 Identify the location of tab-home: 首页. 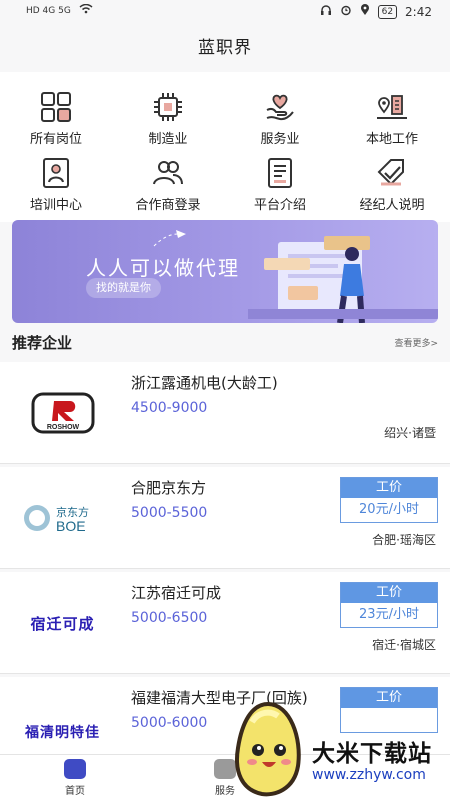
(75, 778).